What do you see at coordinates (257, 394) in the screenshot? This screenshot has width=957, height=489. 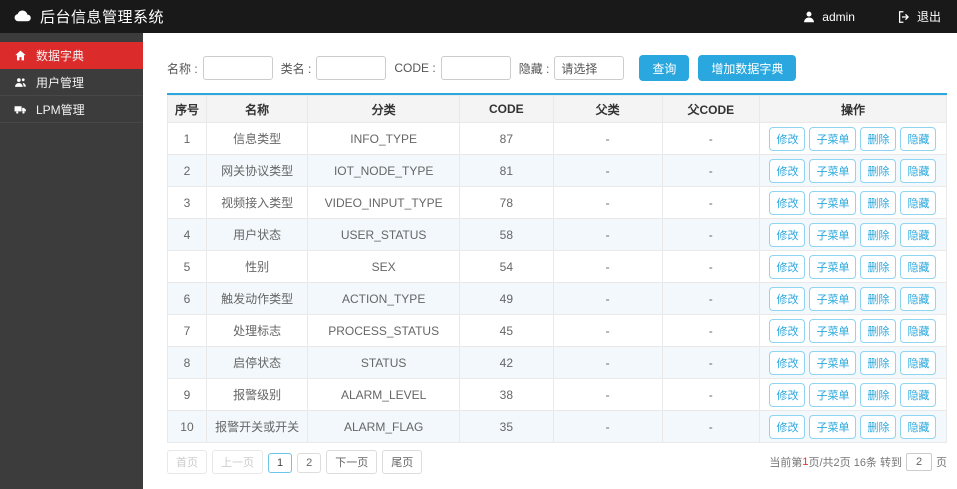 I see `cell-name: 报警级别` at bounding box center [257, 394].